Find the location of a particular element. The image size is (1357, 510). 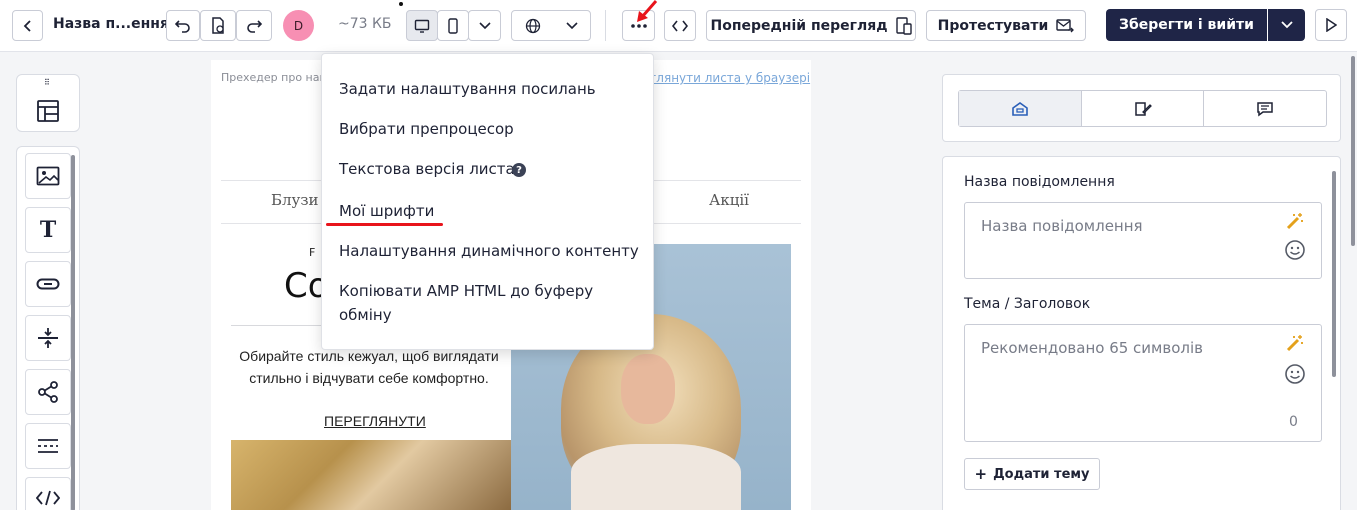

code-icon is located at coordinates (680, 25).